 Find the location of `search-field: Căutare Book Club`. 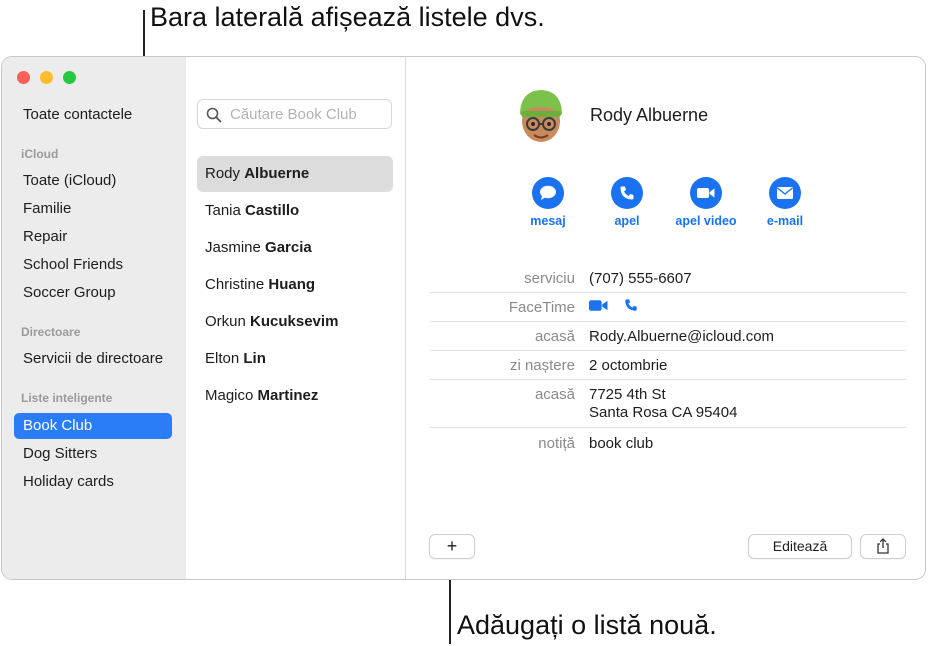

search-field: Căutare Book Club is located at coordinates (294, 114).